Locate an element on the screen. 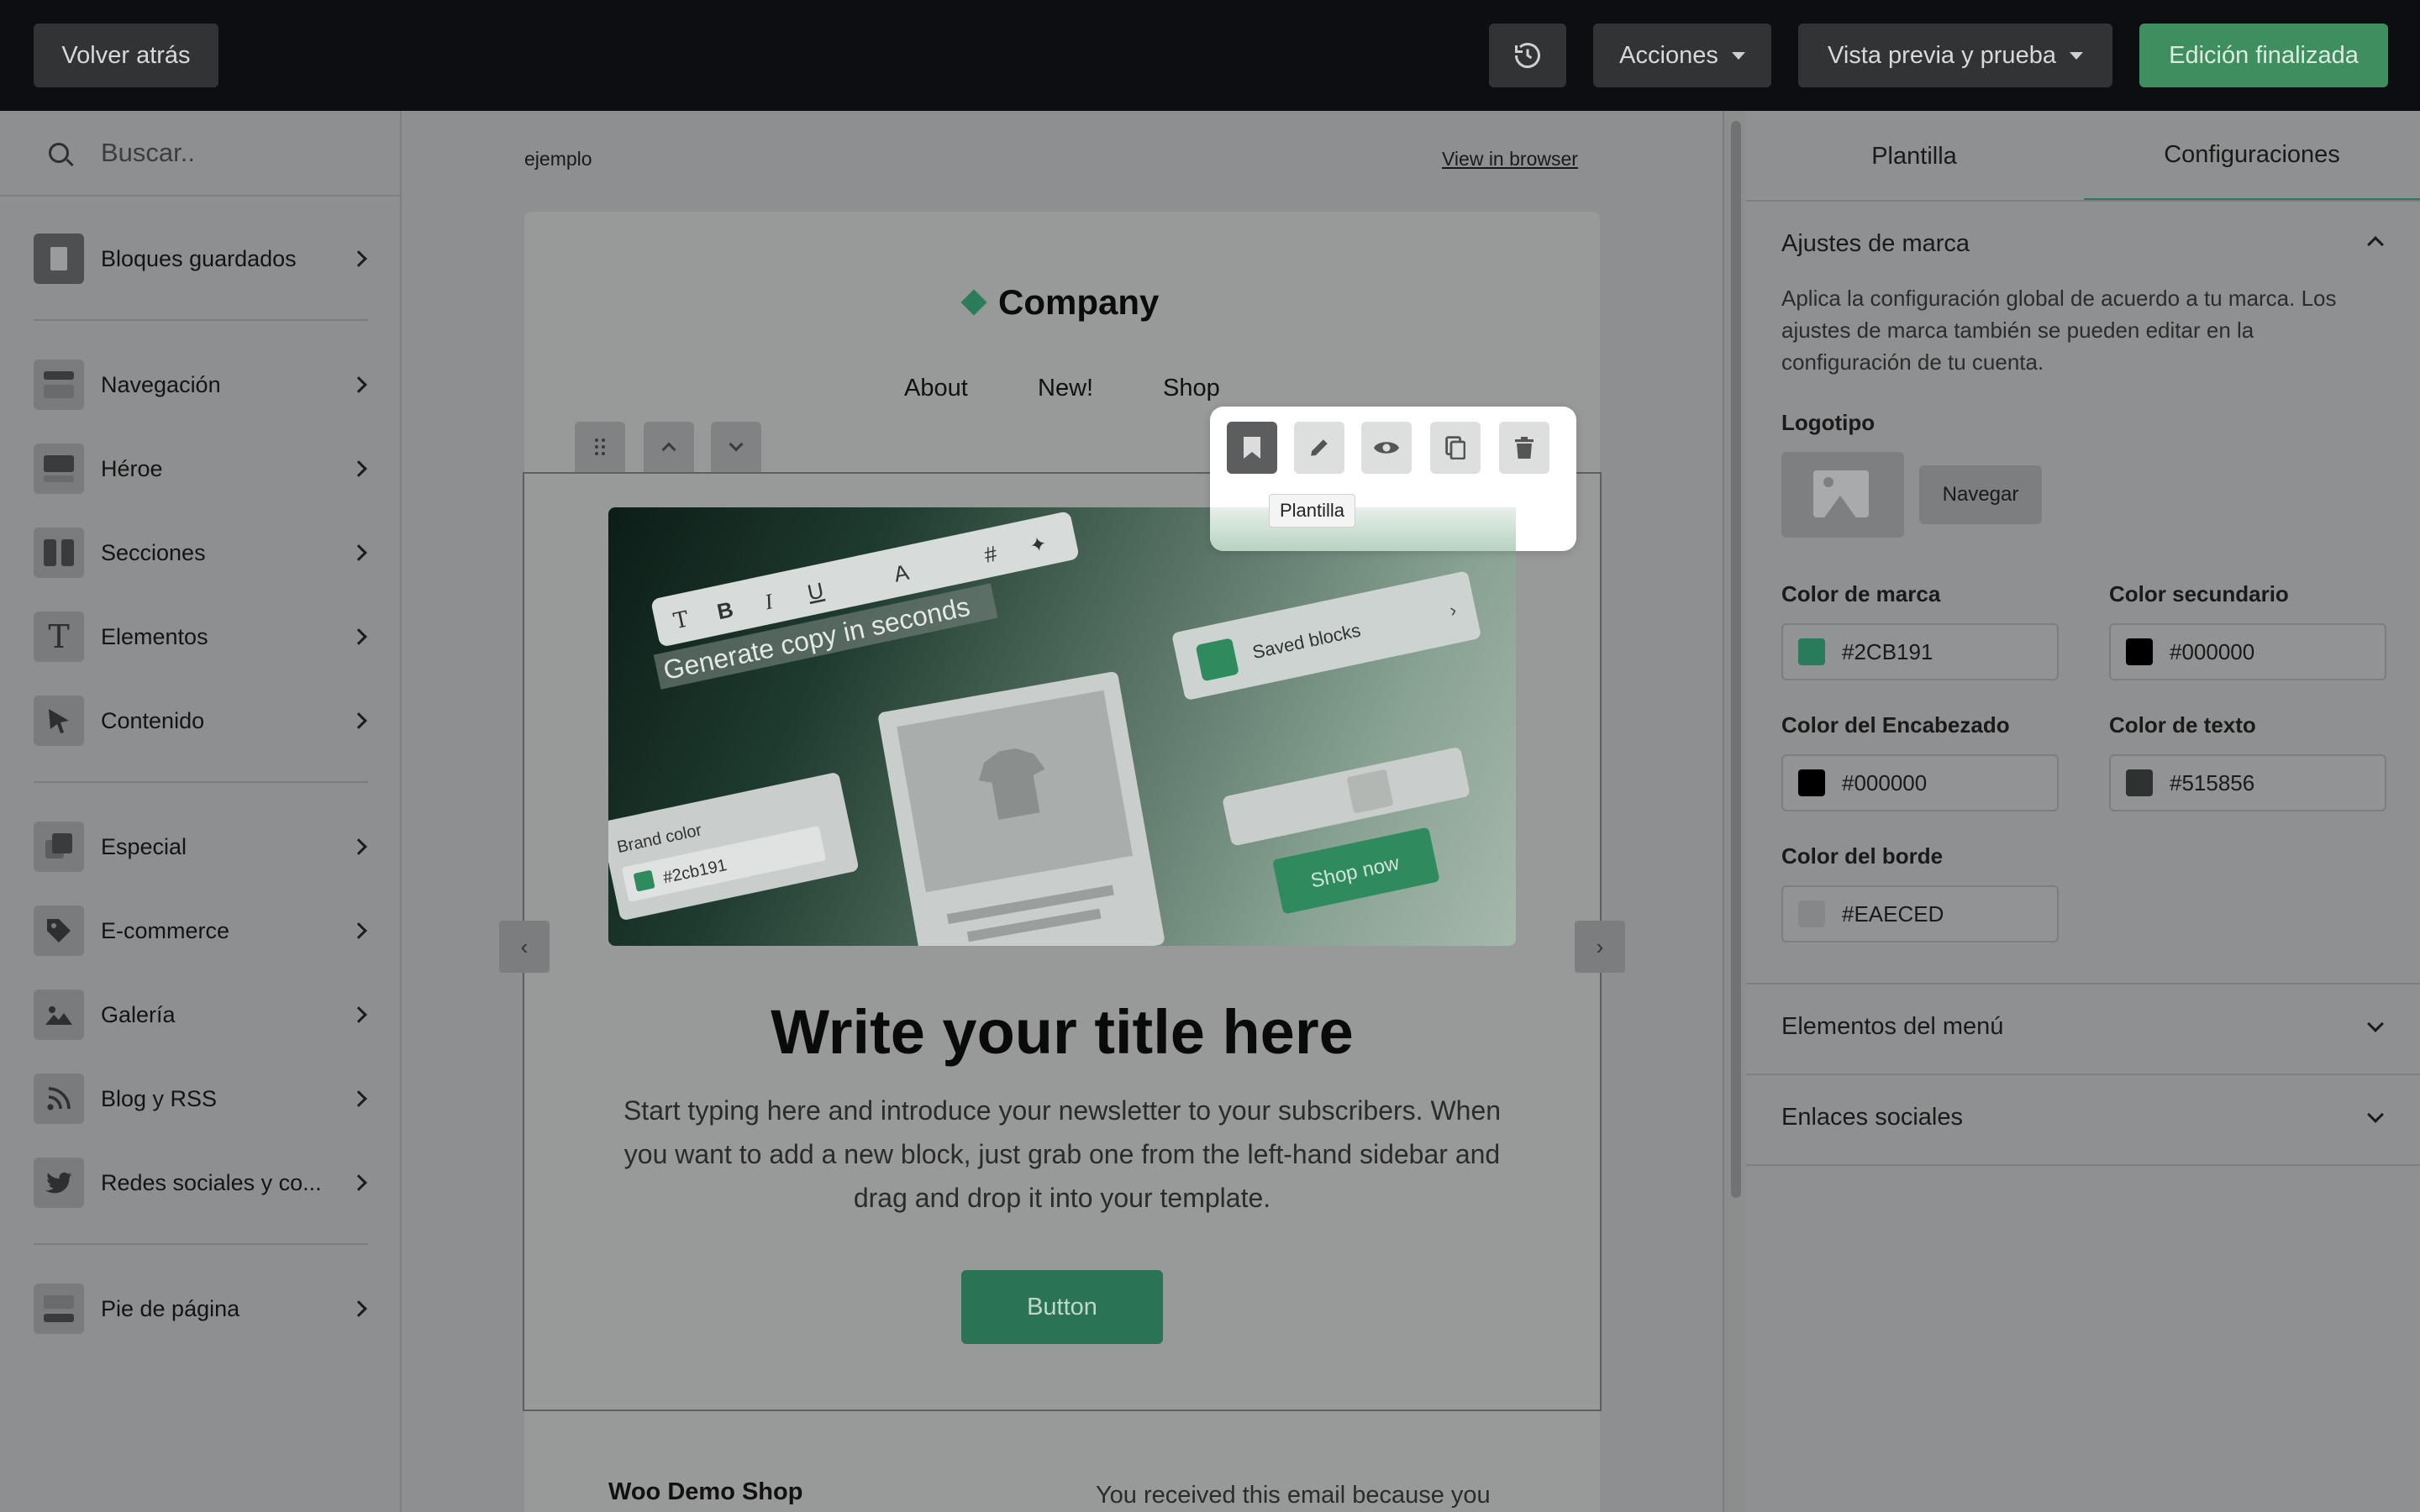 The width and height of the screenshot is (2420, 1512). sidebar-item-hero: Héroe is located at coordinates (202, 469).